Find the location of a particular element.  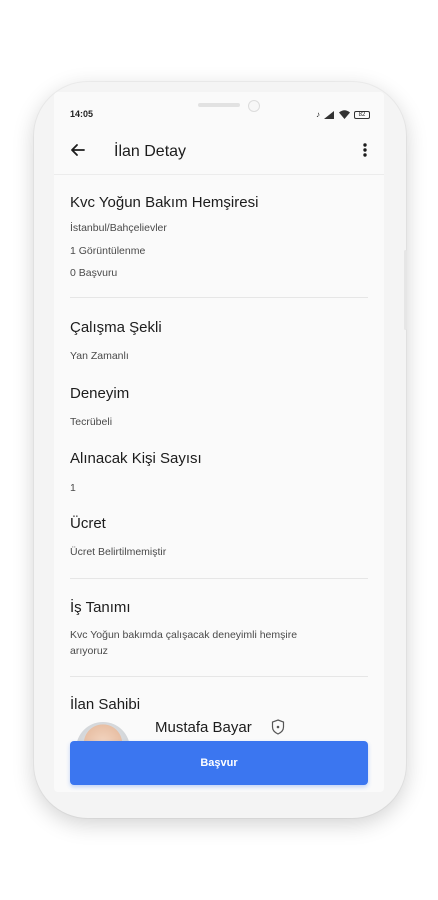

owner-label: İlan Sahibi is located at coordinates (105, 704).